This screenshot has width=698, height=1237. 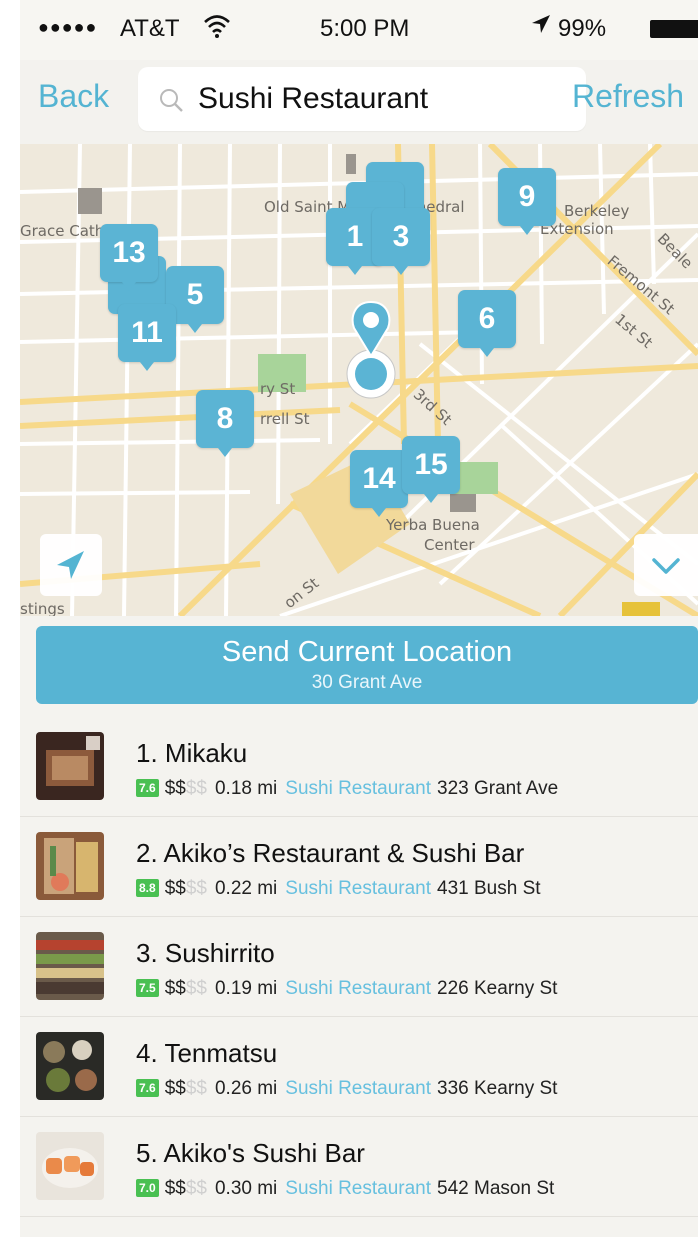 What do you see at coordinates (246, 888) in the screenshot?
I see `distance: 0.22 mi` at bounding box center [246, 888].